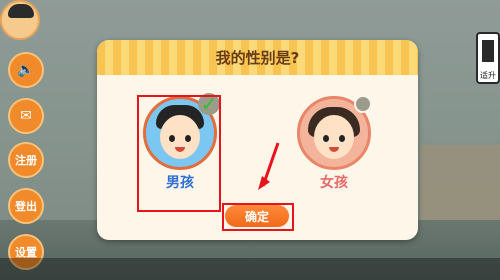  What do you see at coordinates (334, 183) in the screenshot?
I see `girl-label: 女孩` at bounding box center [334, 183].